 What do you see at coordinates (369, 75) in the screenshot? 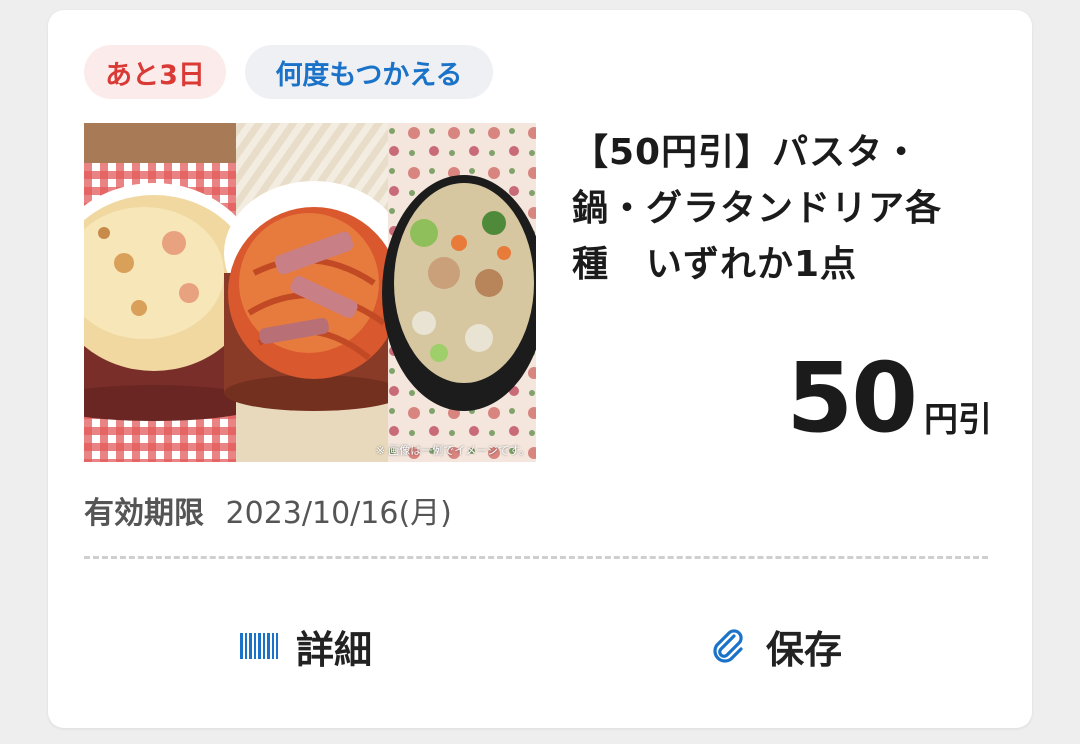
I see `reusable-text: 何度もつかえる` at bounding box center [369, 75].